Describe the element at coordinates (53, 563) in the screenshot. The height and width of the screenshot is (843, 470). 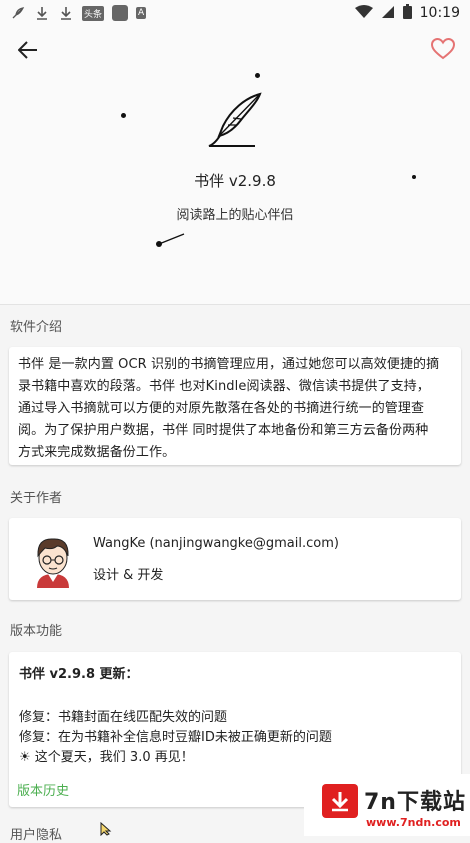
I see `avatar-cartoon-icon` at that location.